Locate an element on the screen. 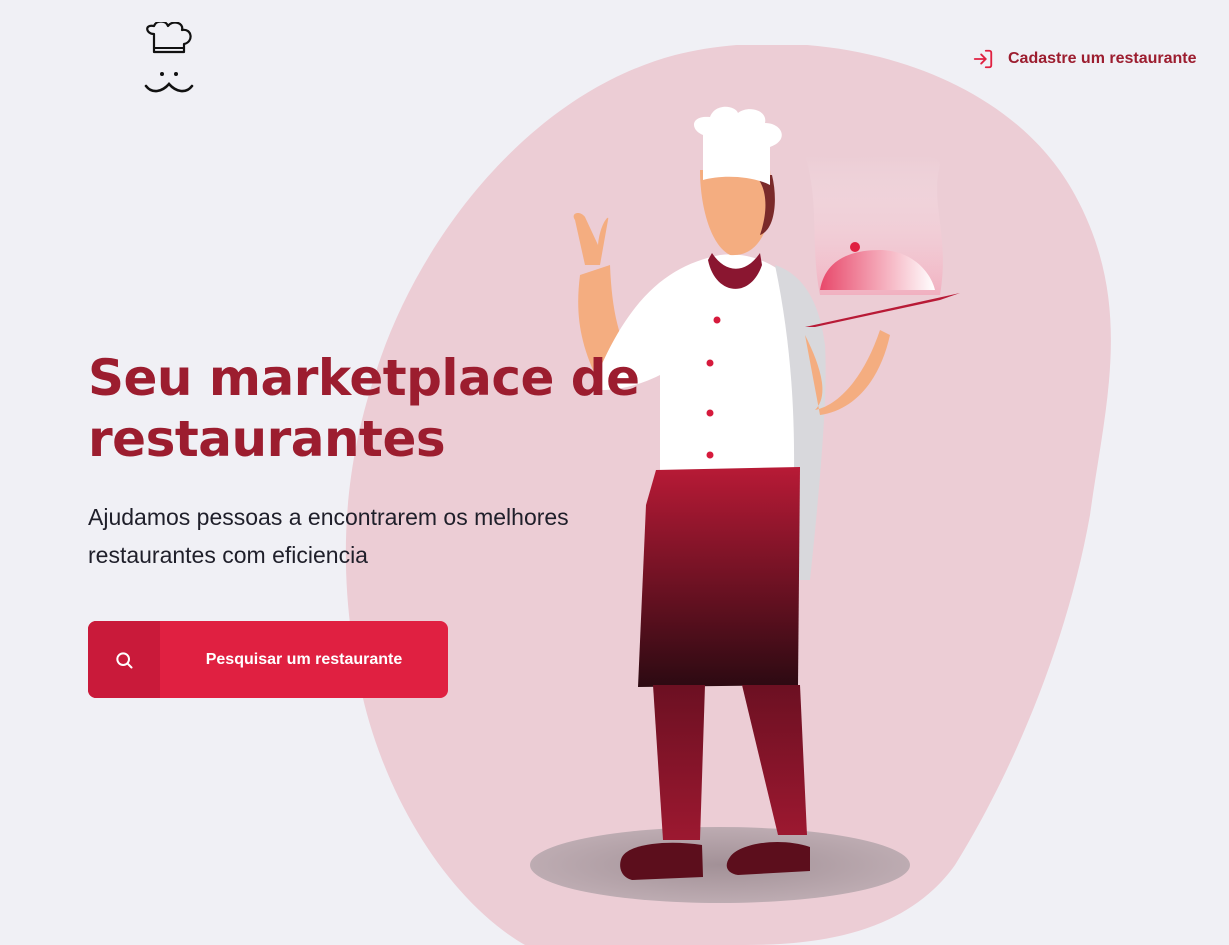  search-restaurant-button: Pesquisar um restaurante is located at coordinates (268, 659).